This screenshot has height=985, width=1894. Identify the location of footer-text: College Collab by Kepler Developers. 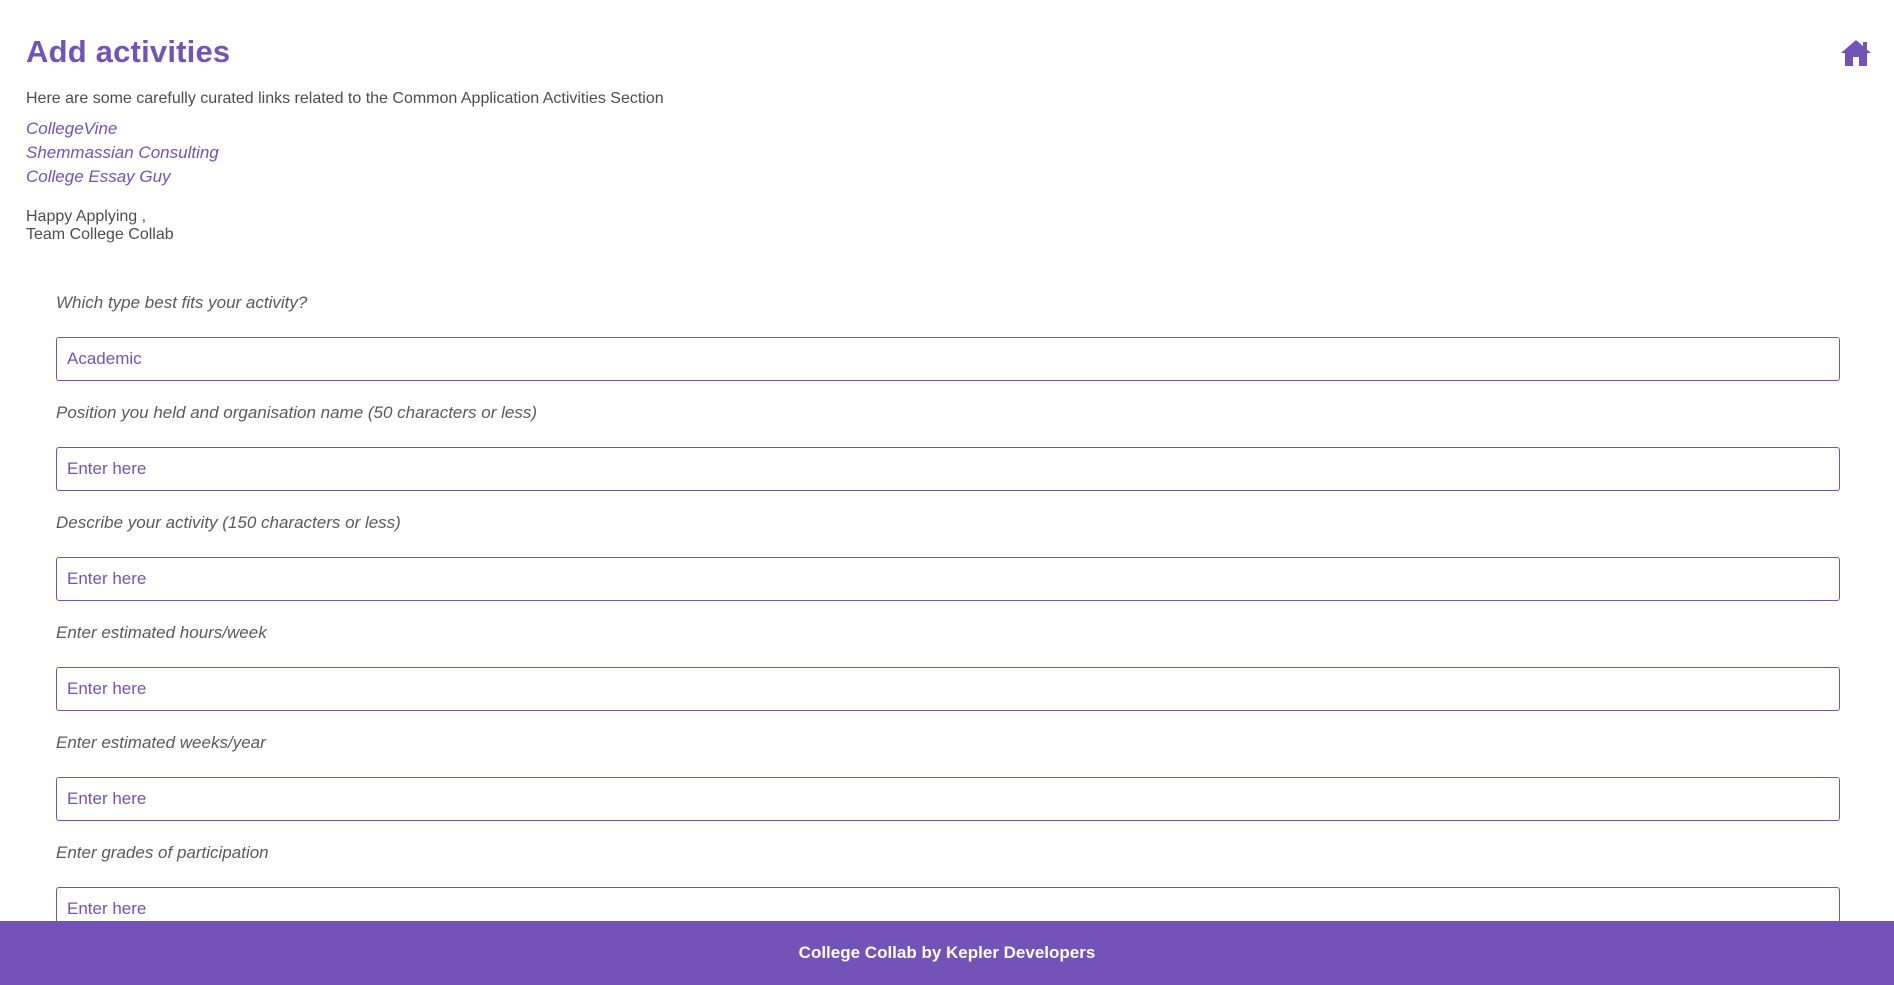
(947, 952).